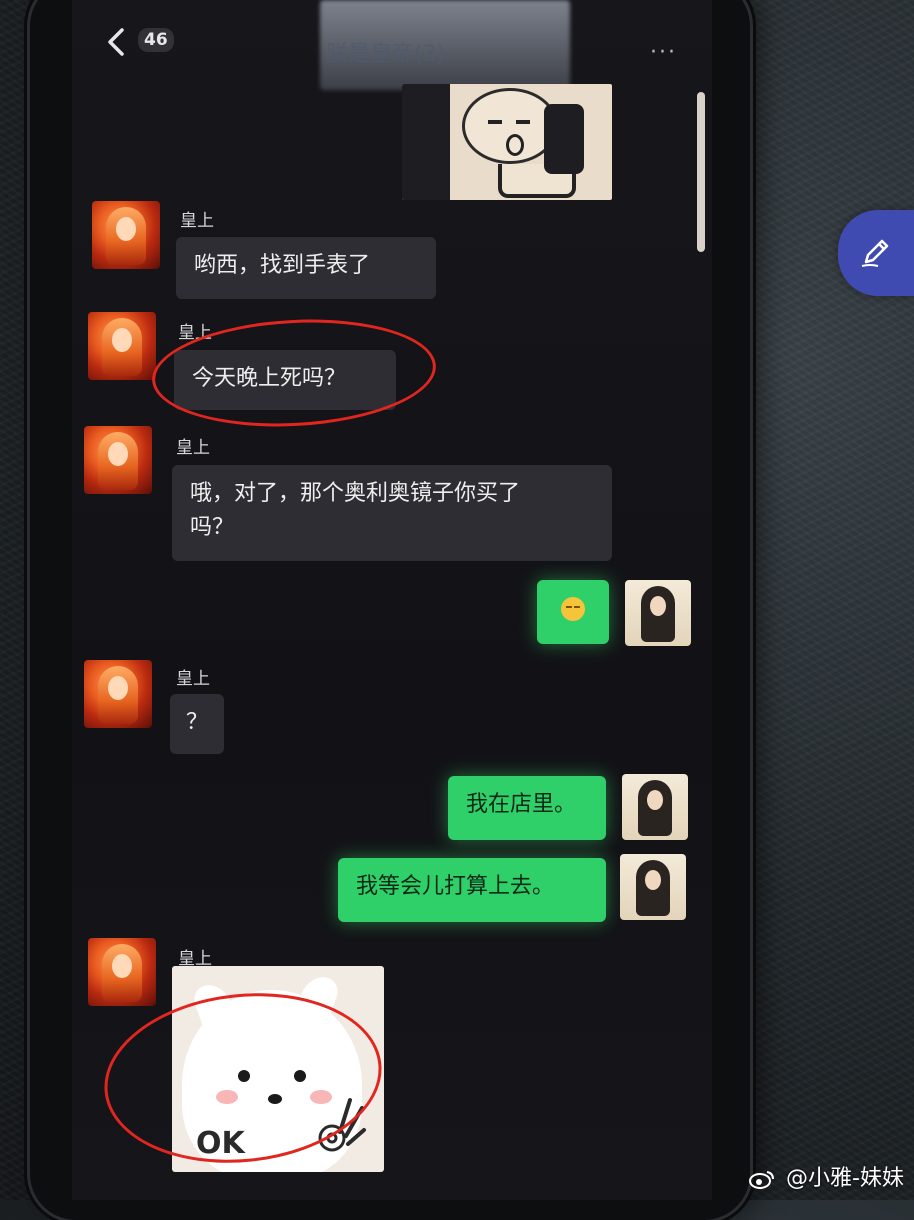 The image size is (914, 1220). I want to click on message-text-line: 哦，对了，那个奥利奥镜子你买了, so click(355, 493).